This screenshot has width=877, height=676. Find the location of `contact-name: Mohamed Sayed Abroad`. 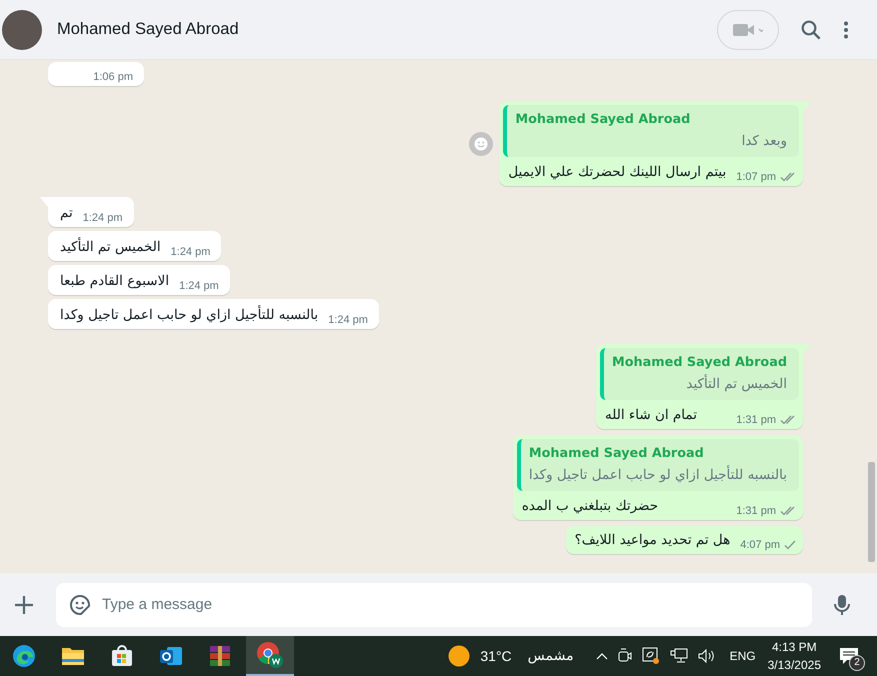

contact-name: Mohamed Sayed Abroad is located at coordinates (148, 29).